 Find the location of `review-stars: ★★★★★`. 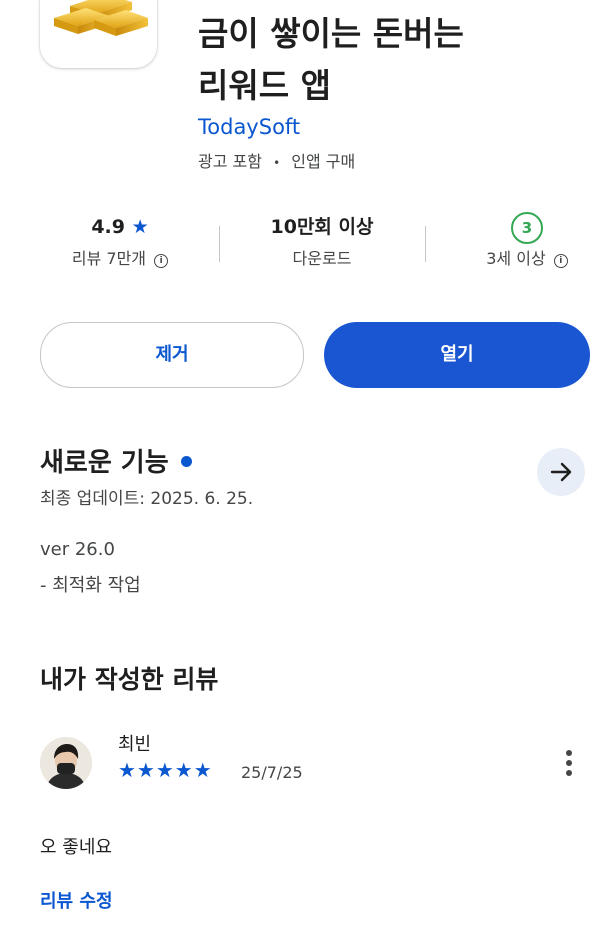

review-stars: ★★★★★ is located at coordinates (165, 770).